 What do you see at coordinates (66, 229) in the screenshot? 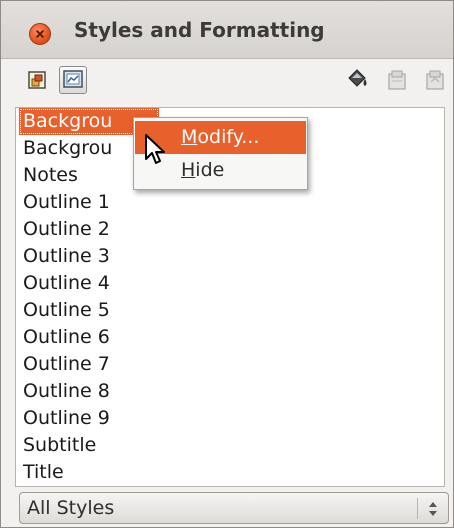
I see `style-item-outline-2: Outline 2` at bounding box center [66, 229].